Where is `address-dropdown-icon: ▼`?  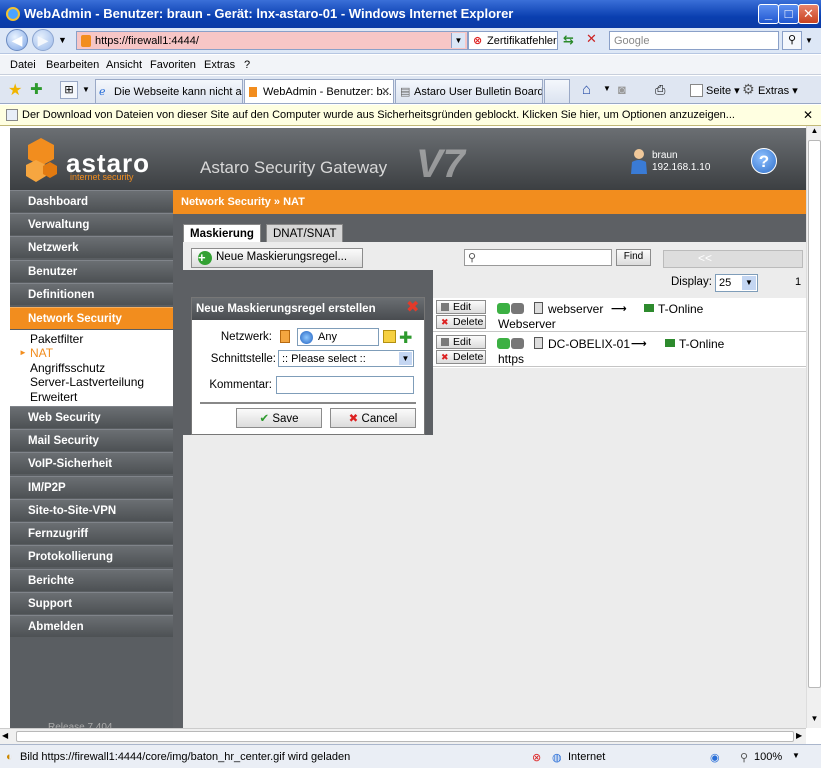
address-dropdown-icon: ▼ is located at coordinates (458, 40).